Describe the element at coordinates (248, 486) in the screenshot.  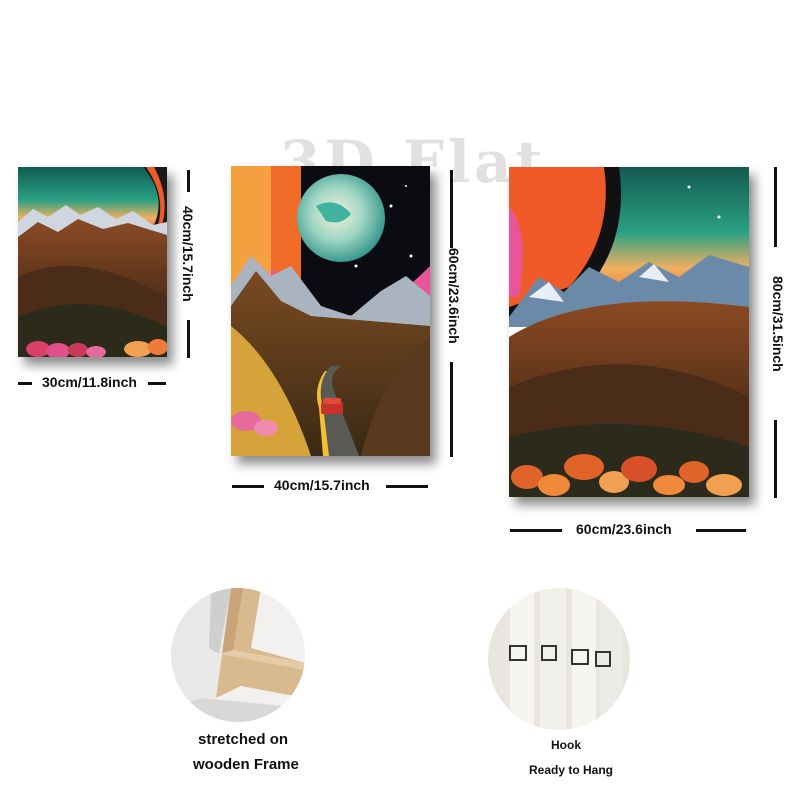
I see `medium-width-line-left` at that location.